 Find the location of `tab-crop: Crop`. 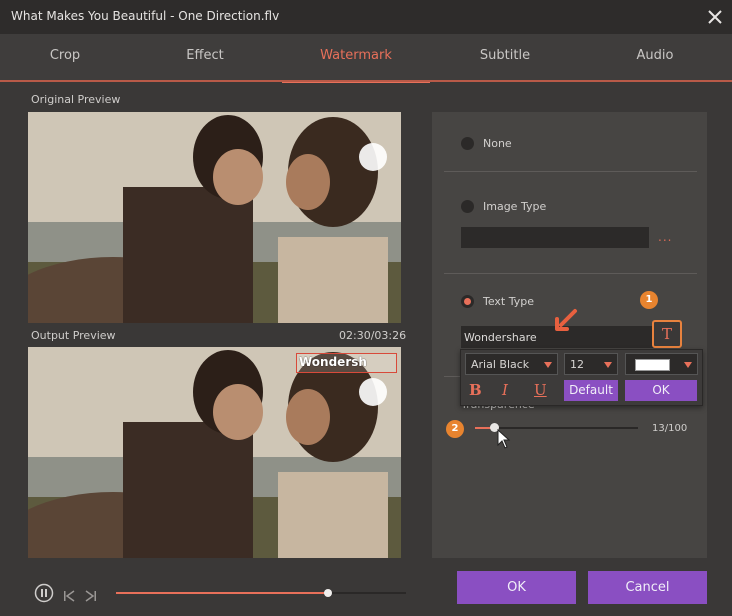

tab-crop: Crop is located at coordinates (69, 57).